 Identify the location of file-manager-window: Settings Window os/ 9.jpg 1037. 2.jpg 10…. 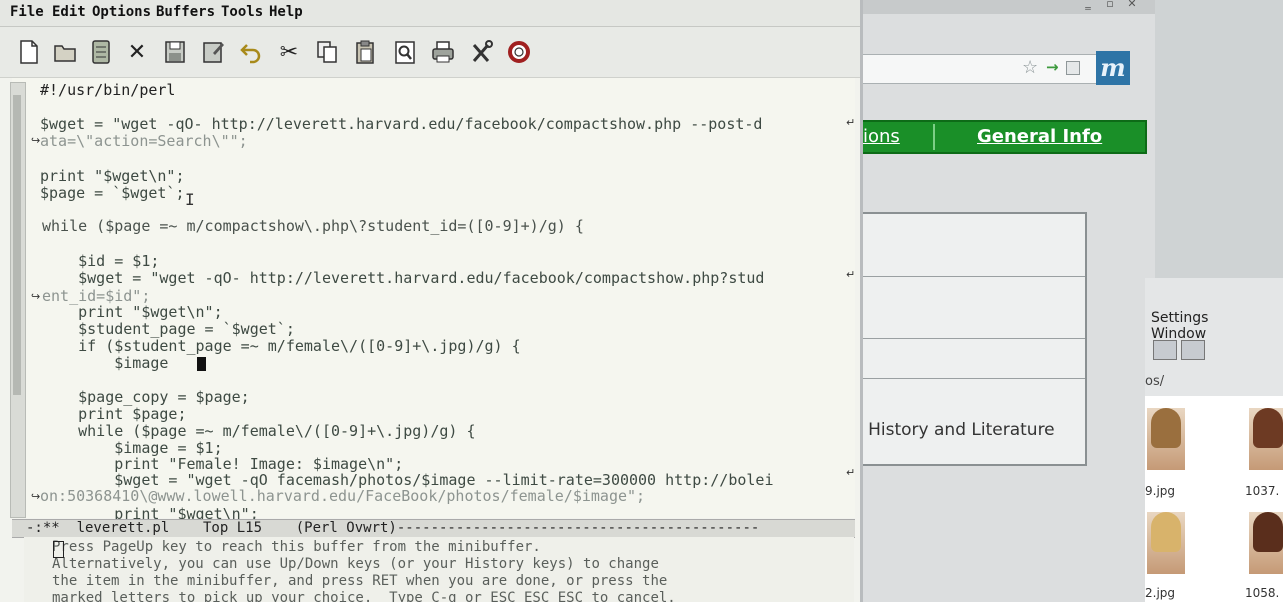
(1214, 440).